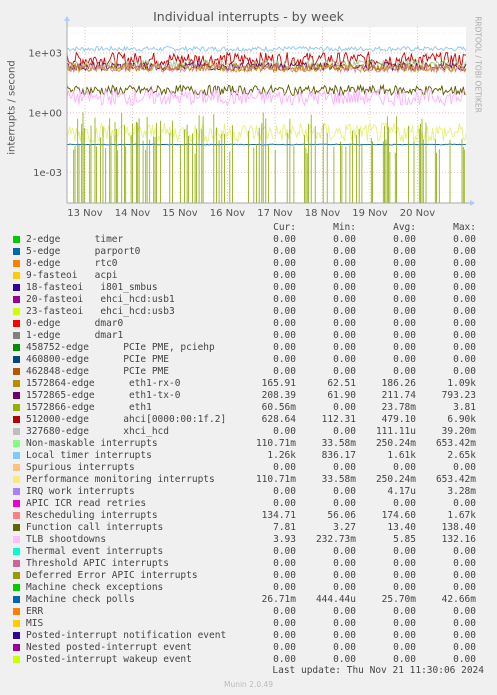 The image size is (497, 695). I want to click on legend-value-avg: 25.70m, so click(398, 599).